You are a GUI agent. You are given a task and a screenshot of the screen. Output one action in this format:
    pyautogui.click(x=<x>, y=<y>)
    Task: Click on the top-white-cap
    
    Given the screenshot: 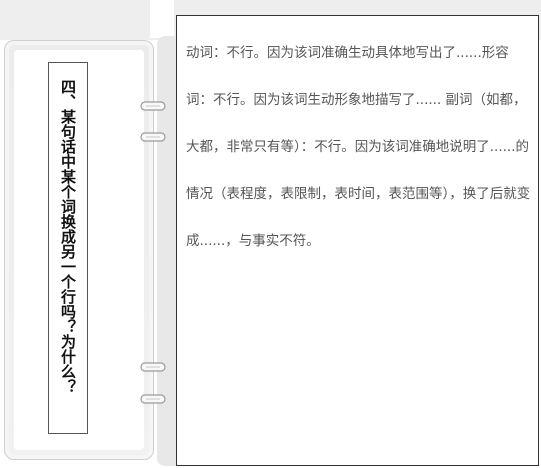 What is the action you would take?
    pyautogui.click(x=162, y=19)
    